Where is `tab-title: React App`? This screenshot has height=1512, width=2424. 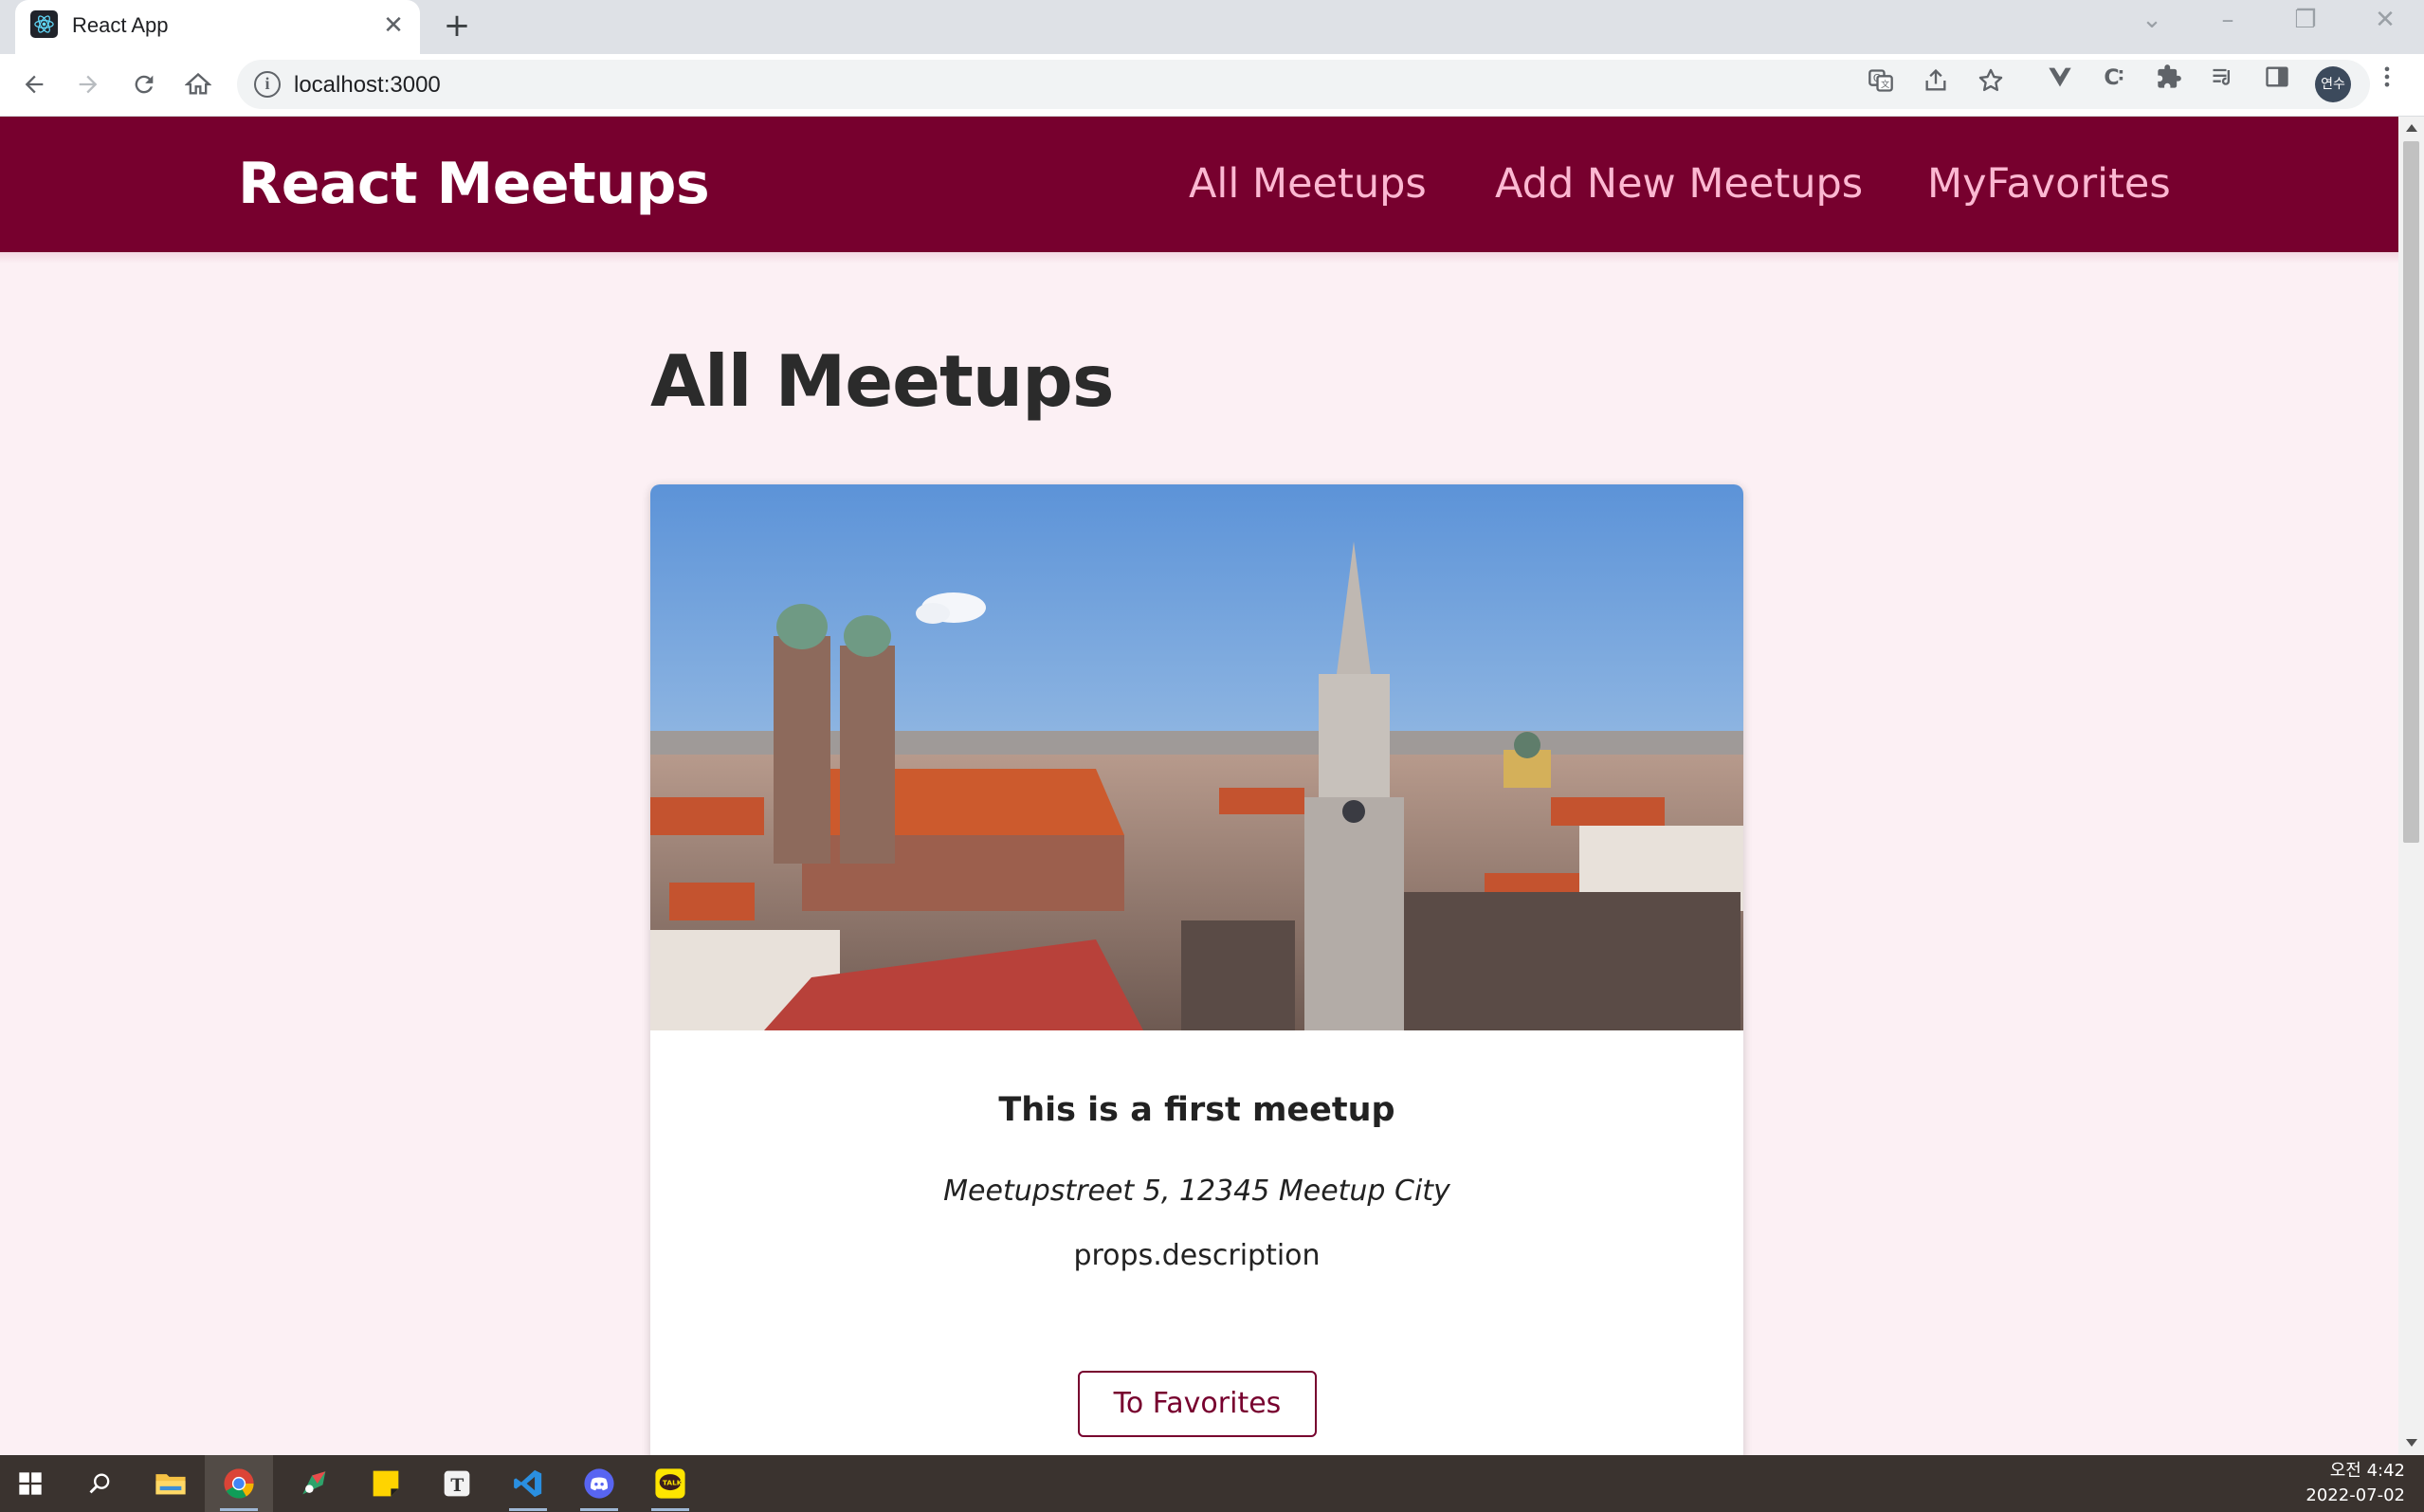
tab-title: React App is located at coordinates (121, 25).